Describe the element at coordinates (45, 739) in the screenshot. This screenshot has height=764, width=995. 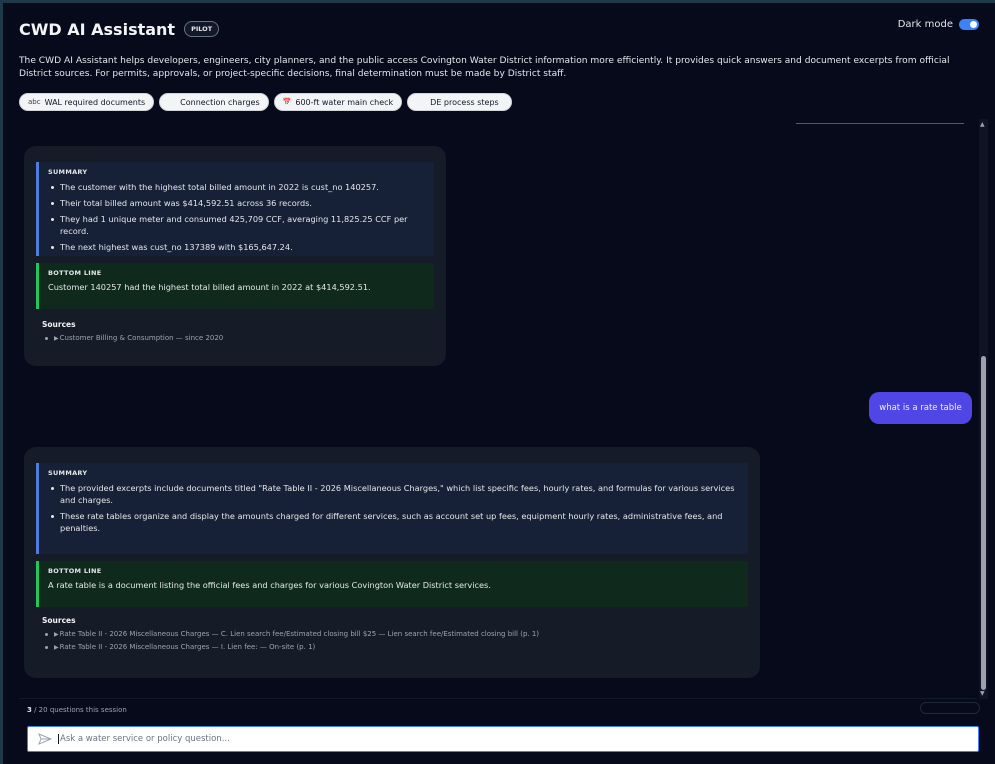
I see `send-icon` at that location.